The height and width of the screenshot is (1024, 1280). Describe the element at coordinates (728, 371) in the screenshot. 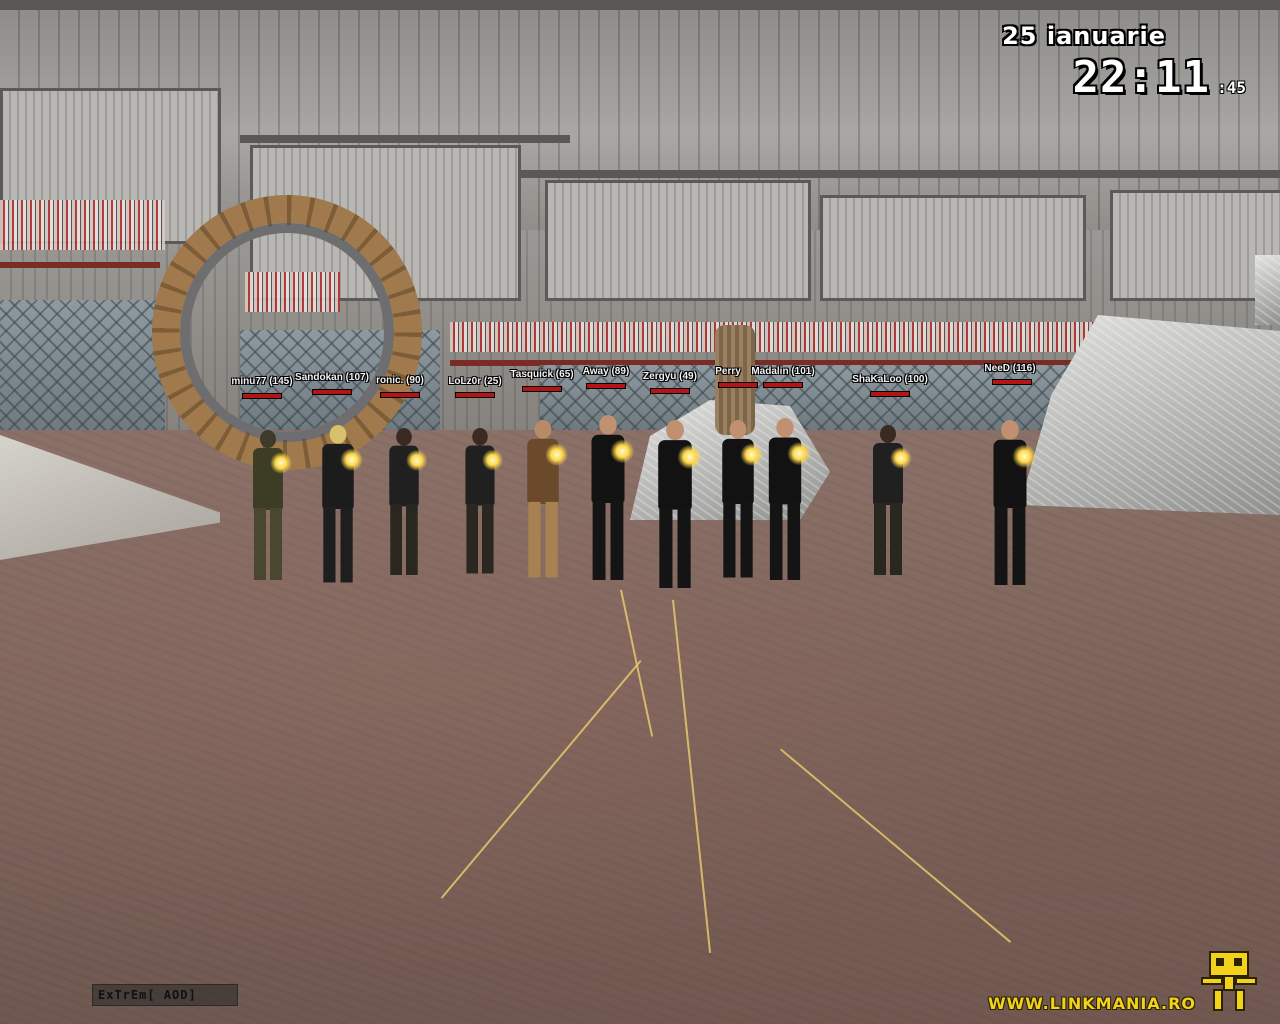

I see `player-nametag: Perry` at that location.